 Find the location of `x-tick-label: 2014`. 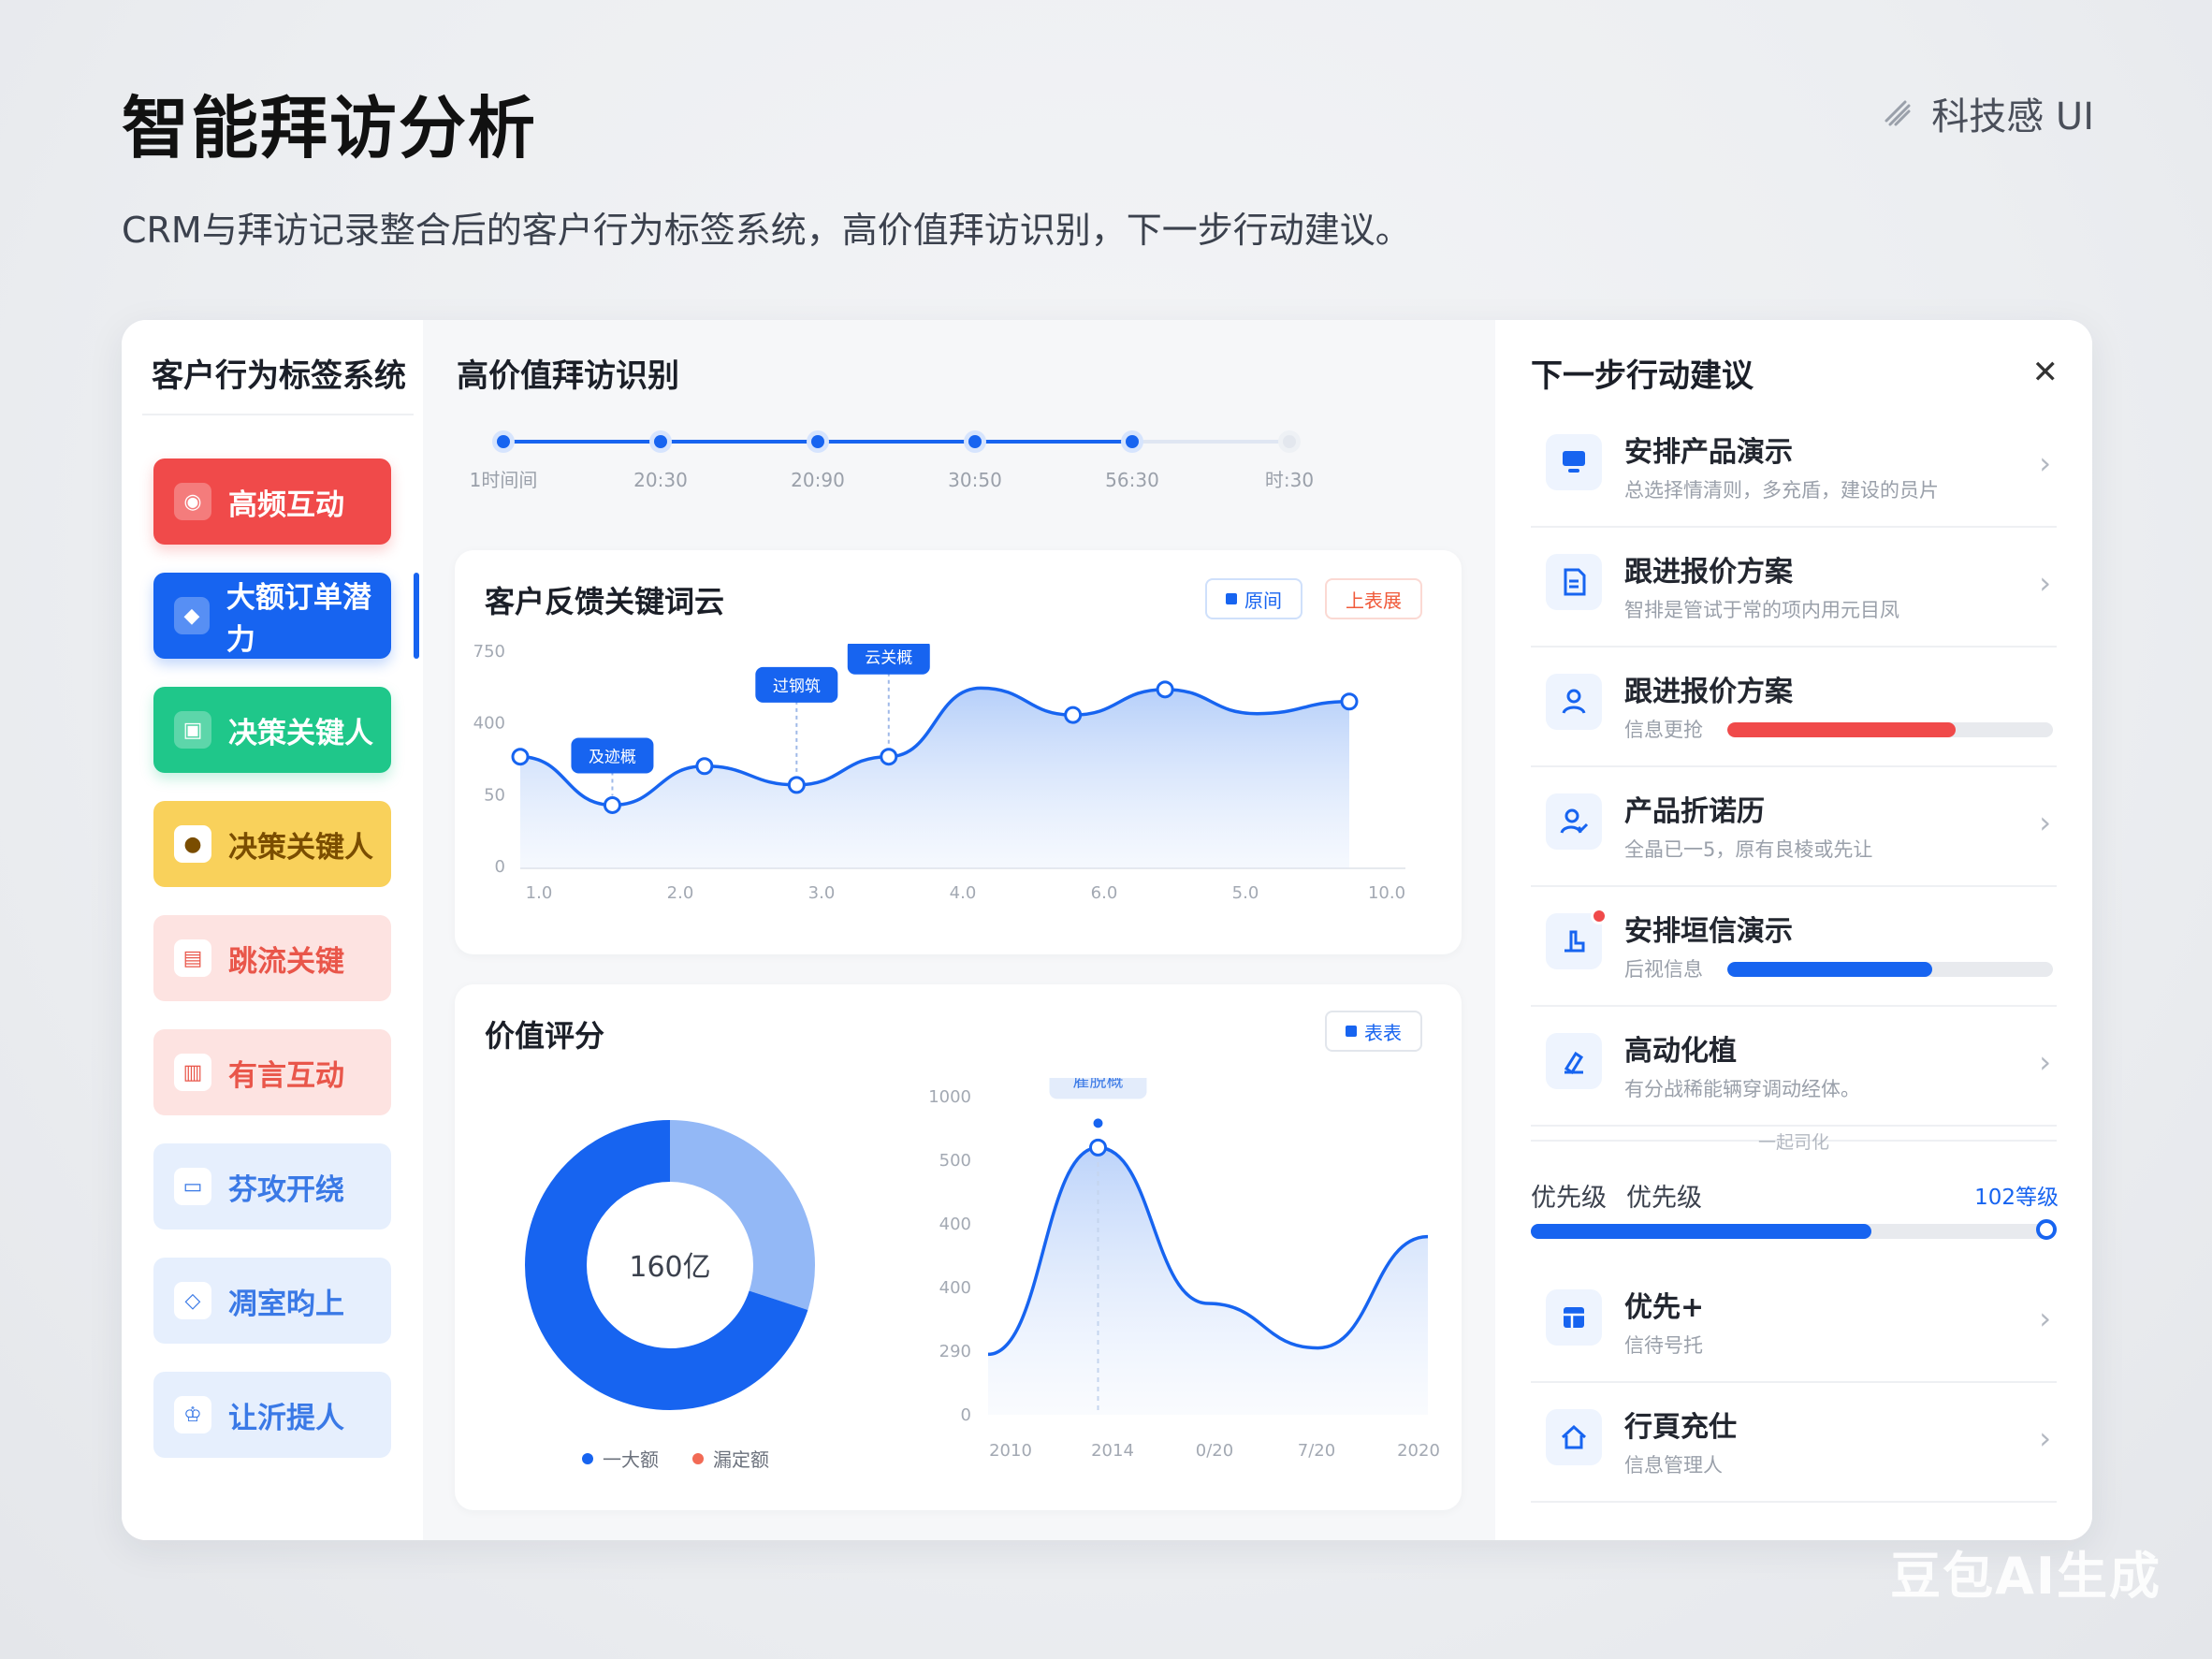

x-tick-label: 2014 is located at coordinates (1112, 1451).